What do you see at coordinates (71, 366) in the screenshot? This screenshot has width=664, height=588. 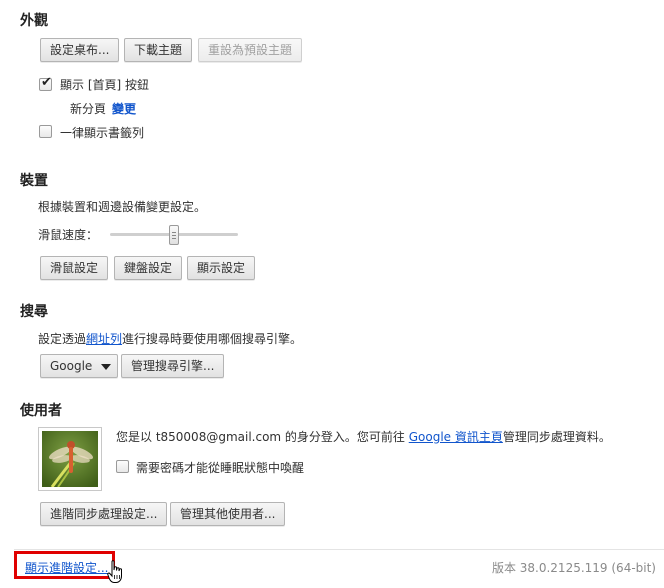 I see `search-engine-selected: Google` at bounding box center [71, 366].